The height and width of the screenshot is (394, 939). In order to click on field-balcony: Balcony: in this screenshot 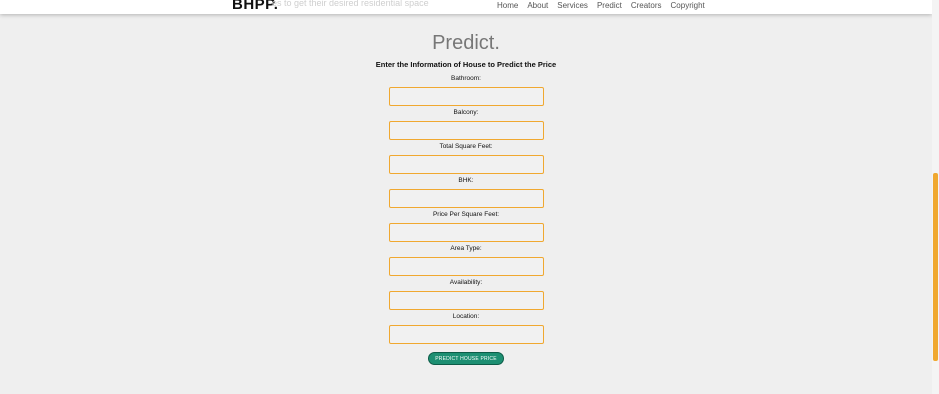, I will do `click(466, 123)`.